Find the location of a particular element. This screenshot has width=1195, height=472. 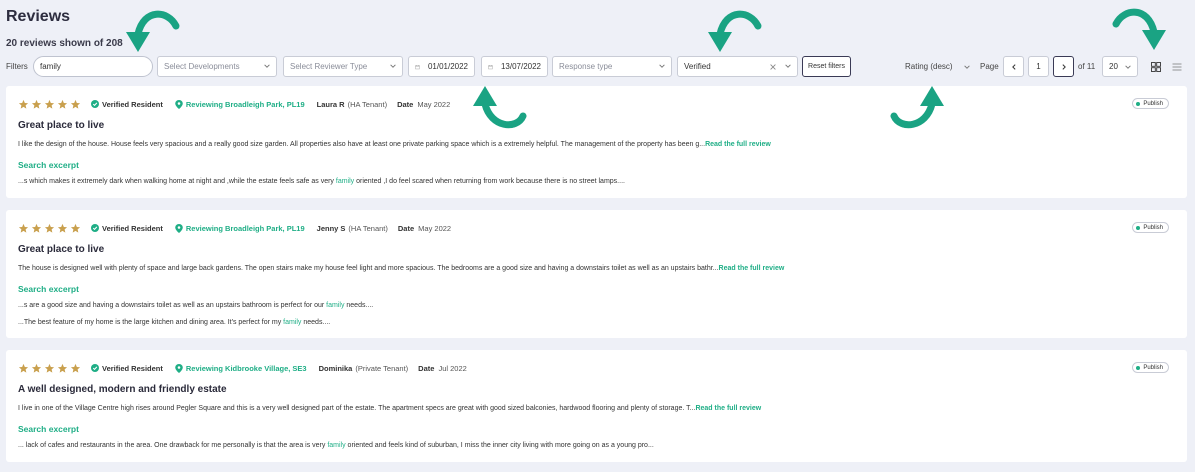

verification-value: Verified is located at coordinates (697, 66).